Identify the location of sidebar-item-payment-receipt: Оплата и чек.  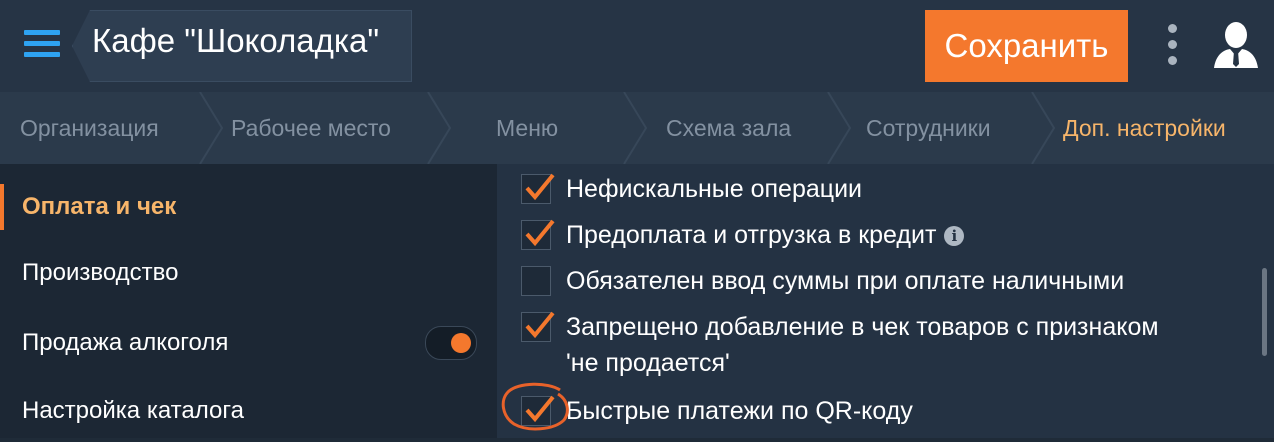
(248, 207).